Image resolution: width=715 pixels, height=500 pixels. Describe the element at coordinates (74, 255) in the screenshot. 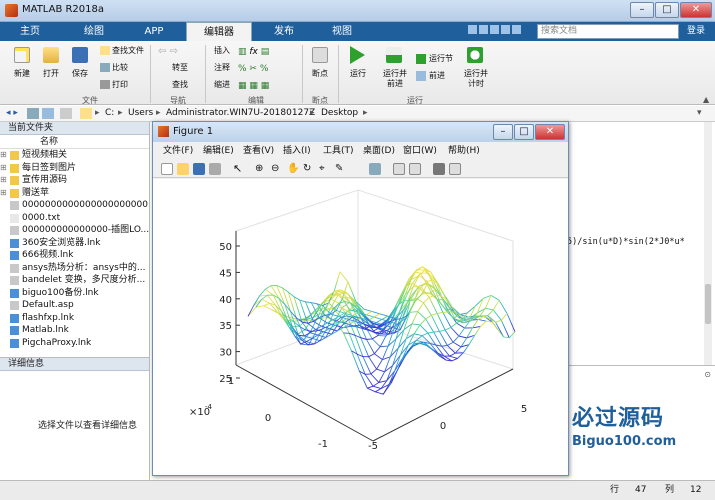

I see `file-list-item: 666视频.lnk` at that location.